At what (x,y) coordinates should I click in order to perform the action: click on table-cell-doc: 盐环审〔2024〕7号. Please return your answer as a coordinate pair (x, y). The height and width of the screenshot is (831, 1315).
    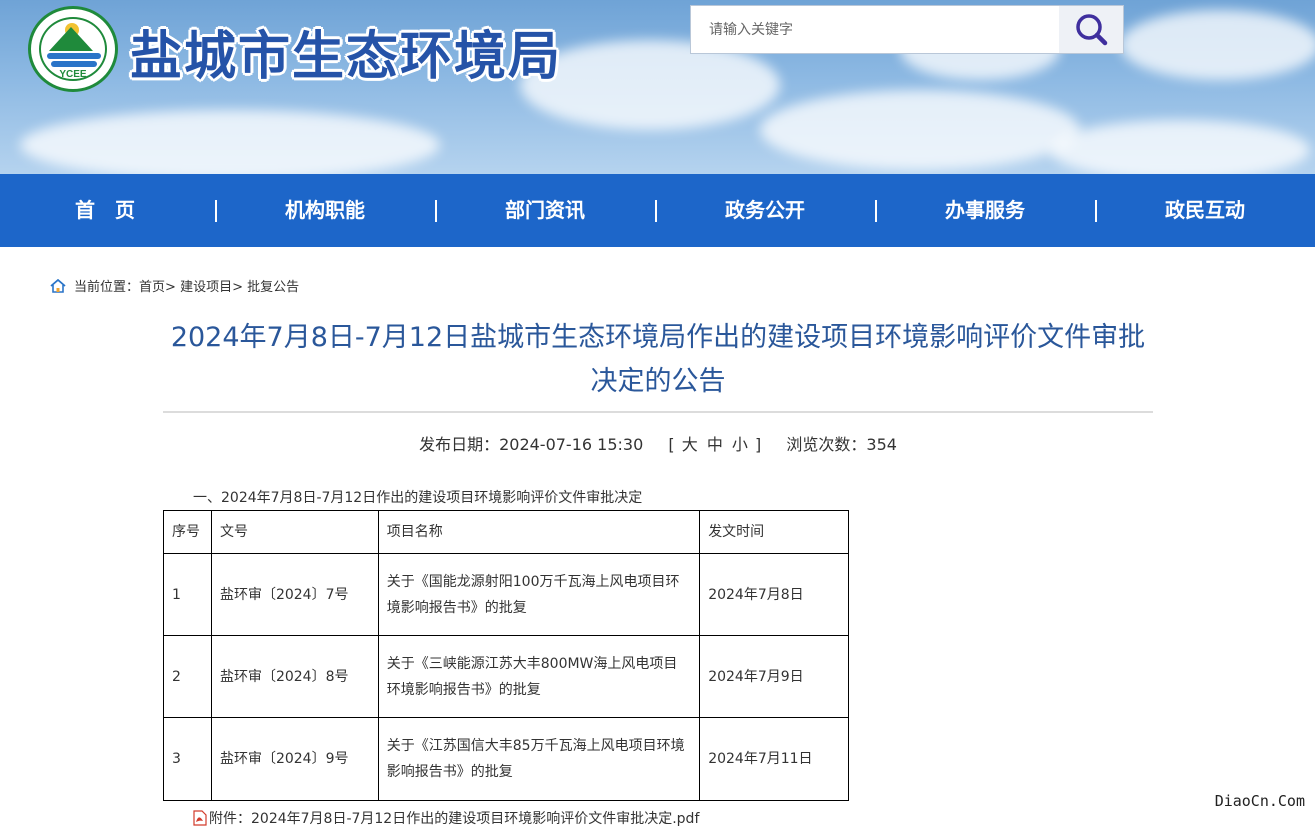
    Looking at the image, I should click on (294, 594).